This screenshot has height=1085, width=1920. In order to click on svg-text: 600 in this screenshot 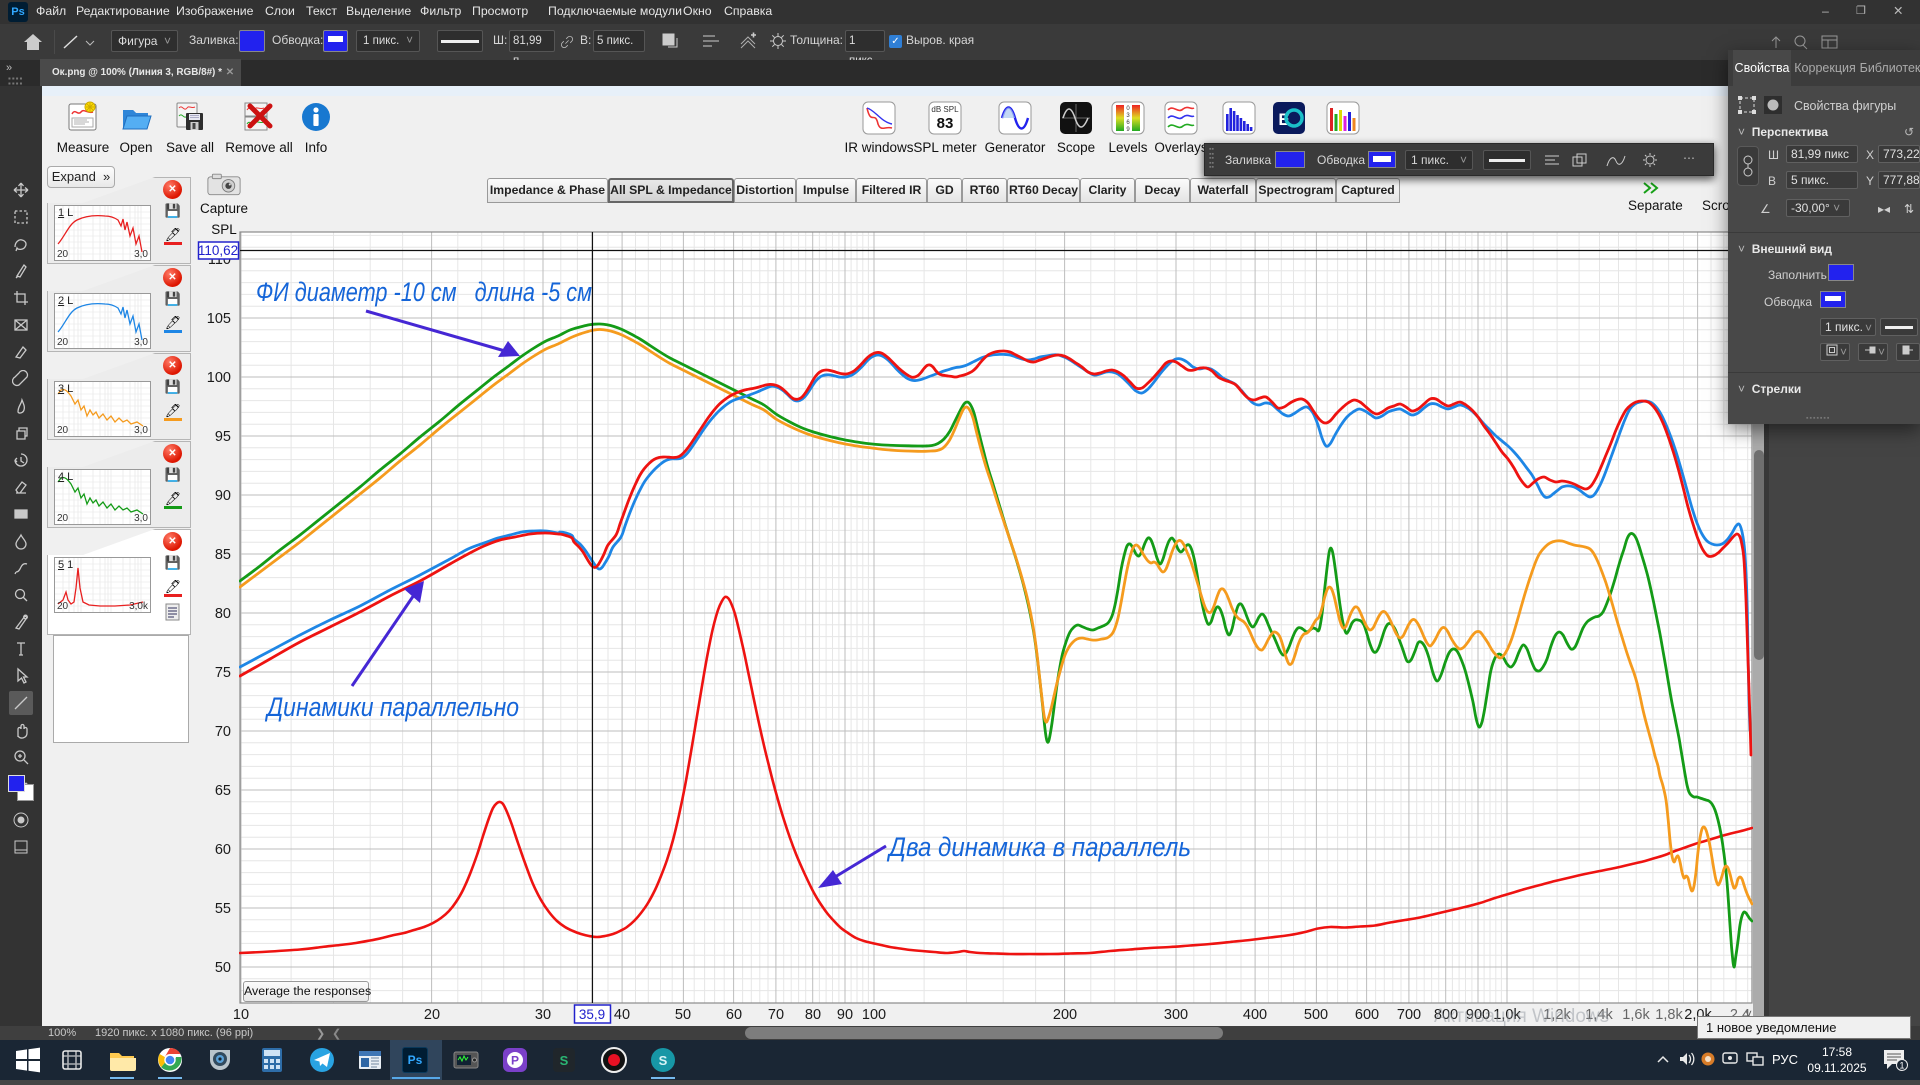, I will do `click(1367, 1015)`.